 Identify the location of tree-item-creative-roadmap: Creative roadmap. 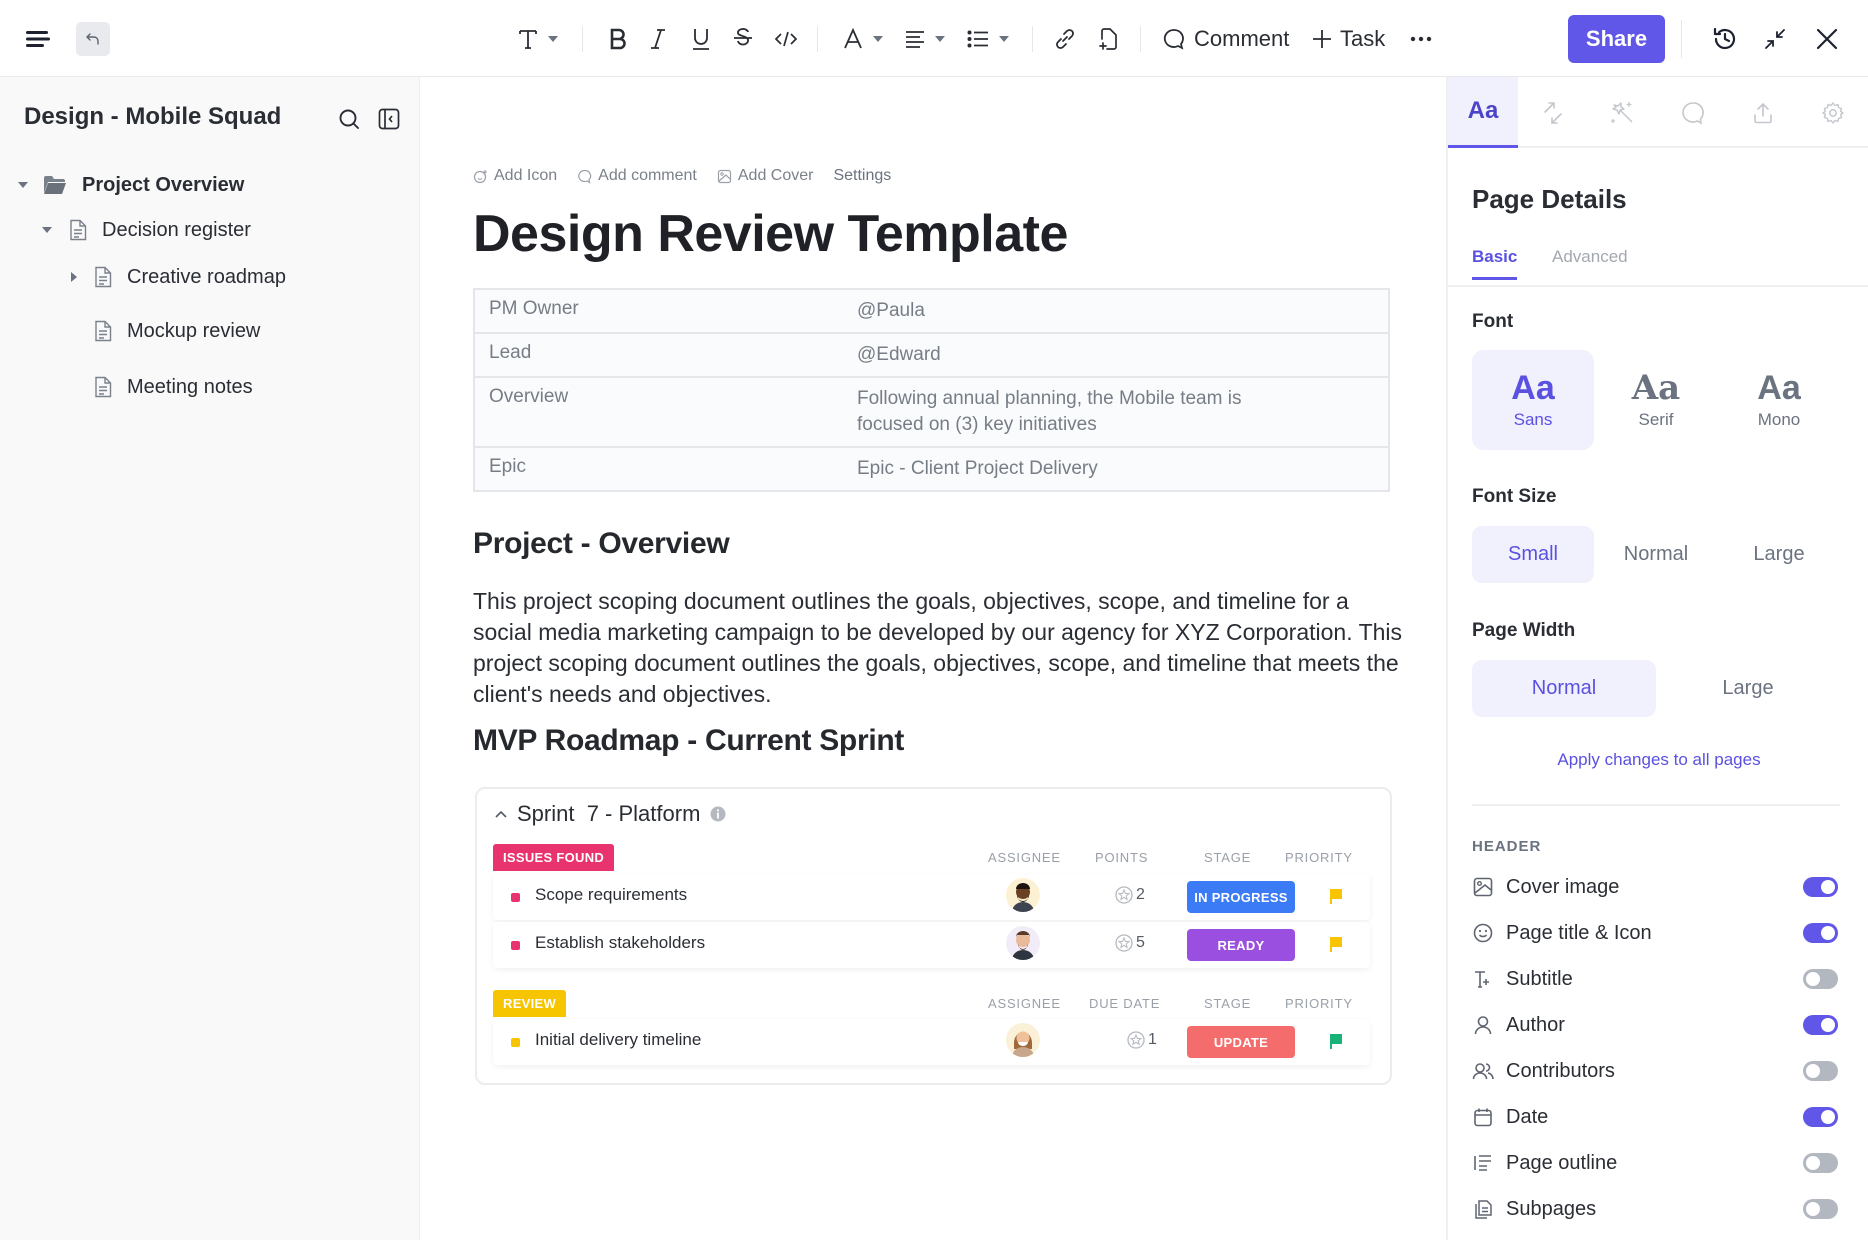
(178, 277).